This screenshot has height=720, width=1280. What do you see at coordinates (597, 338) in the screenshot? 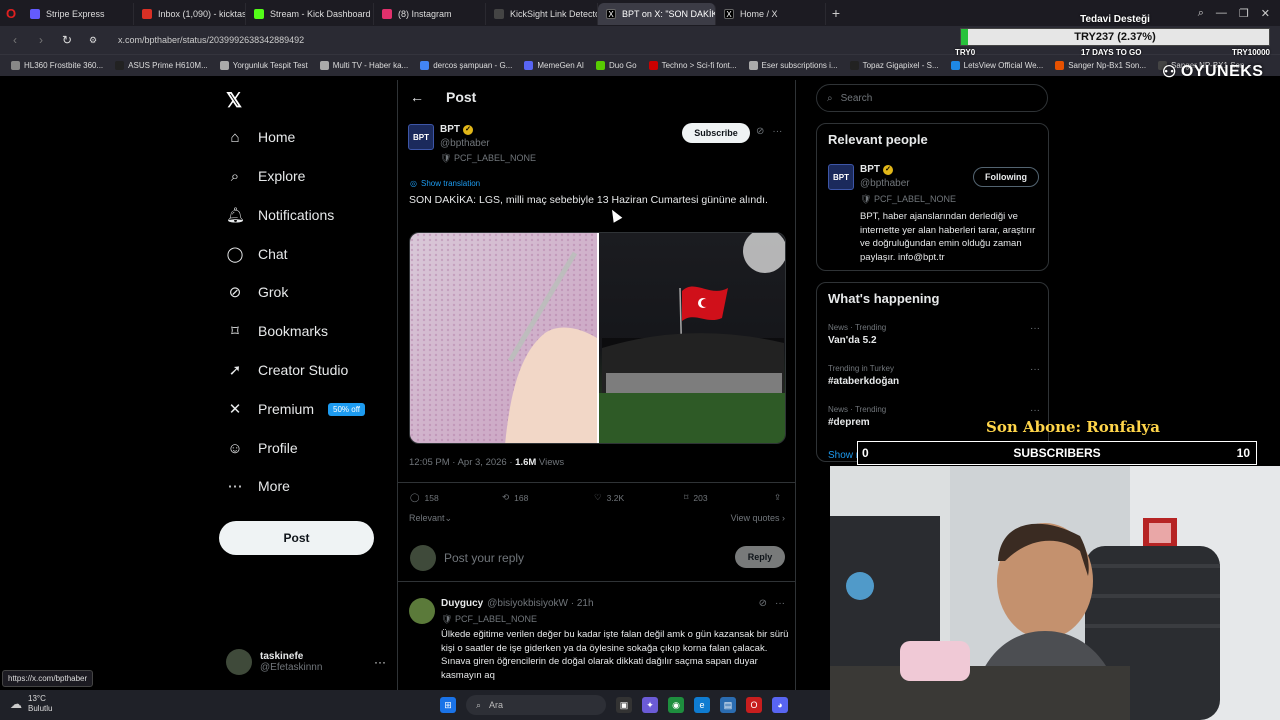
I see `post-media` at bounding box center [597, 338].